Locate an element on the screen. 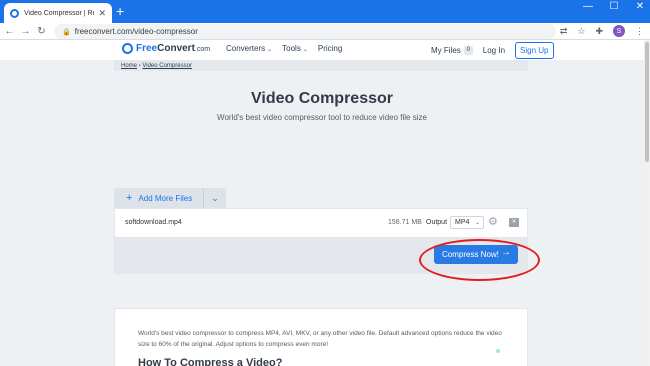 This screenshot has width=650, height=366. bookmark-star-icon: ☆ is located at coordinates (581, 31).